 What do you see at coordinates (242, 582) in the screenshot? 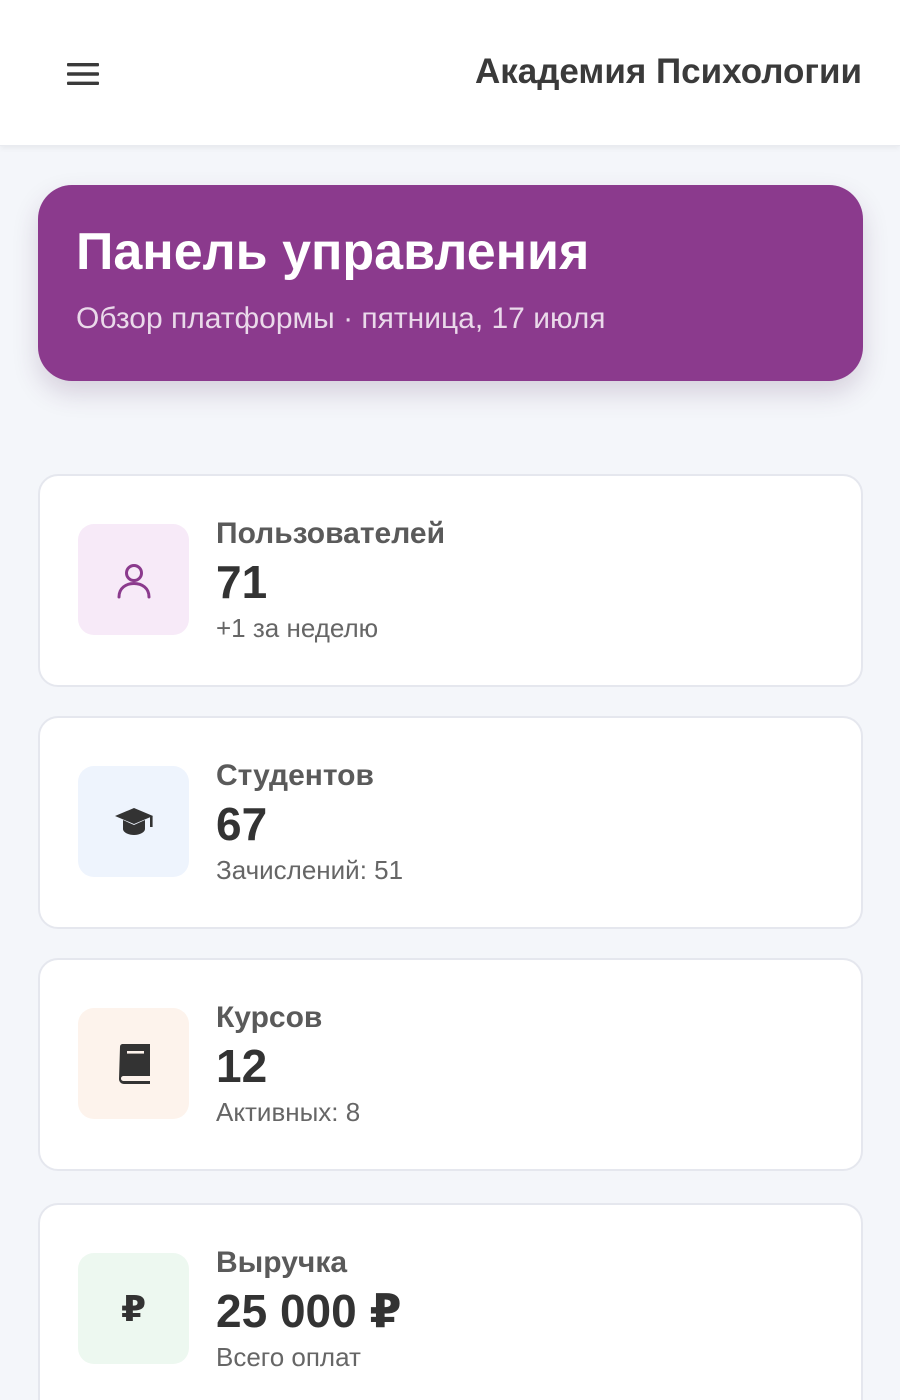
I see `stat-value: 71` at bounding box center [242, 582].